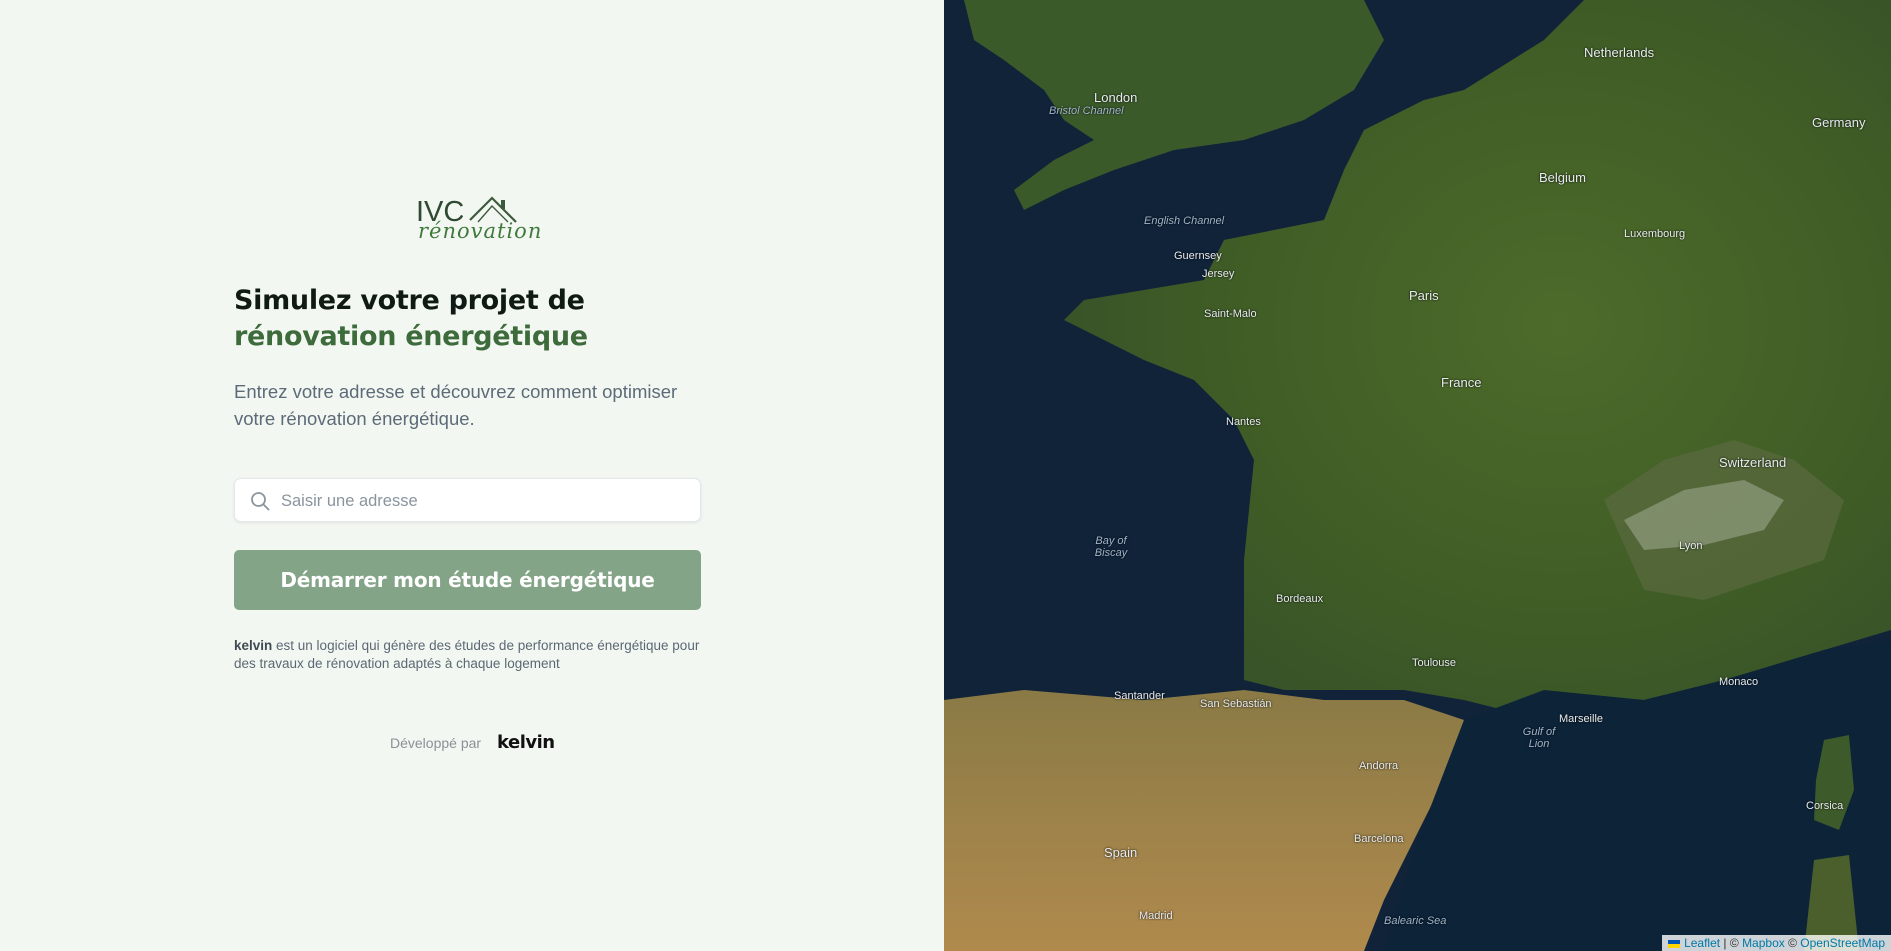 This screenshot has width=1891, height=951. I want to click on map-label-gulf-of-lion: Gulf of Lion, so click(1539, 738).